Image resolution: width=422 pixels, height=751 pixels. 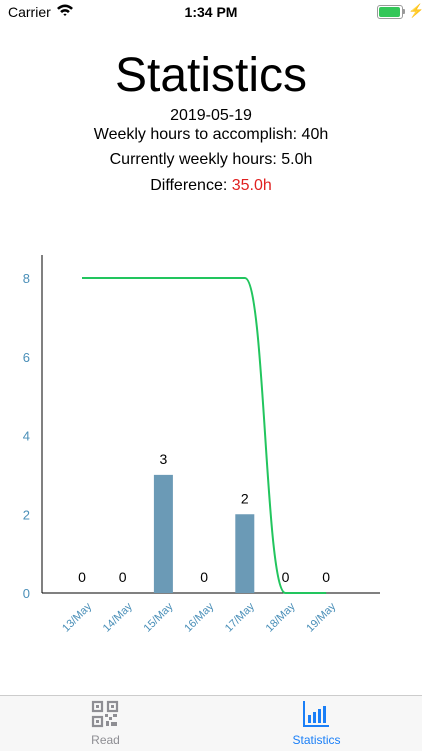 I want to click on x-tick-label: 15/May, so click(x=159, y=617).